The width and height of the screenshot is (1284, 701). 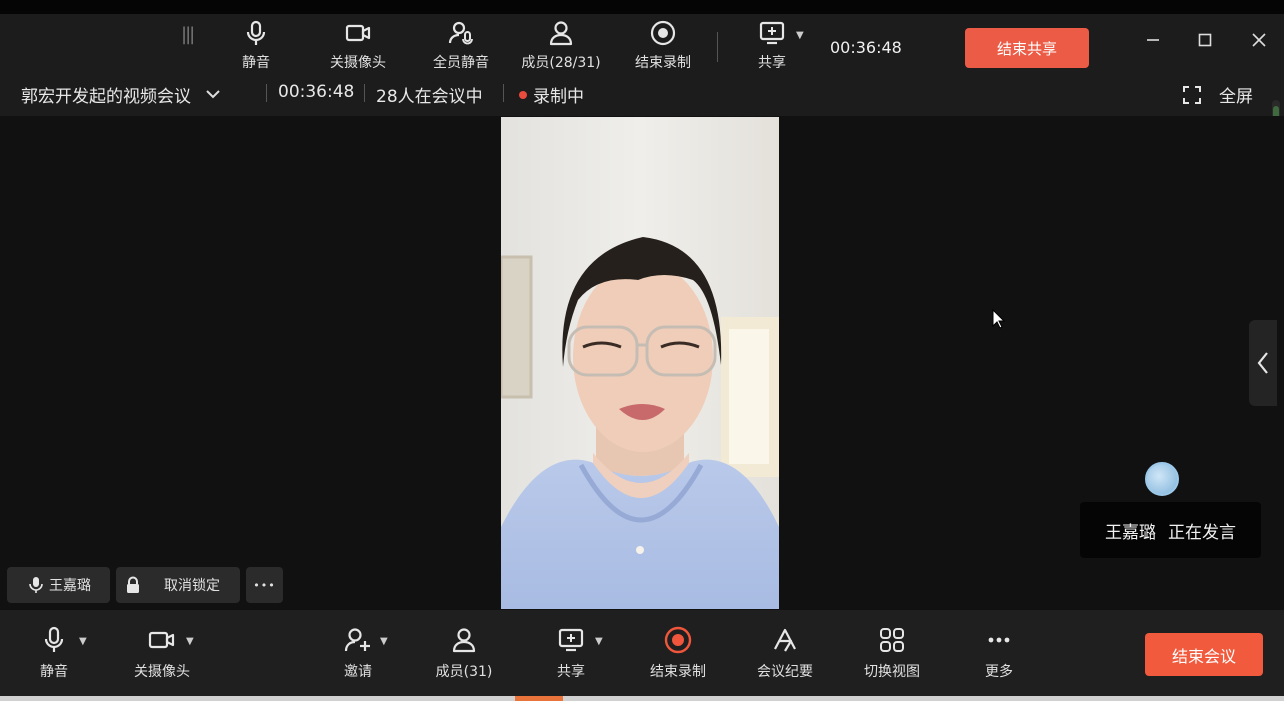 What do you see at coordinates (866, 47) in the screenshot?
I see `toolbar-timer: 00:36:48` at bounding box center [866, 47].